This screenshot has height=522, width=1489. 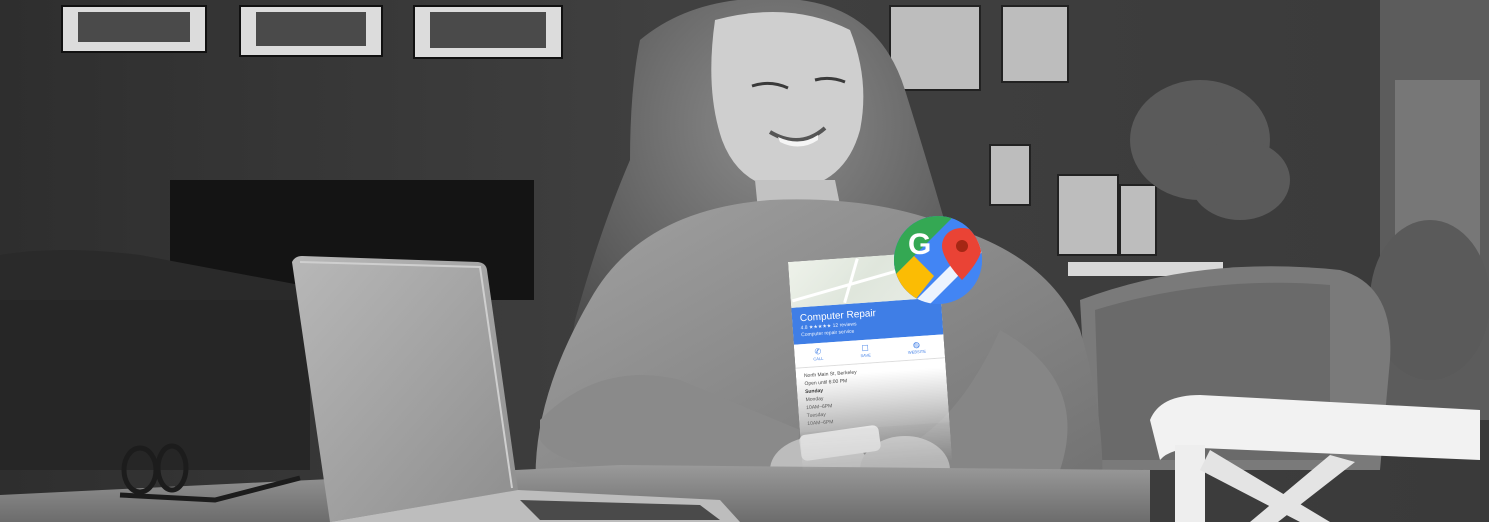 I want to click on save-button: ☐ SAVE, so click(x=865, y=351).